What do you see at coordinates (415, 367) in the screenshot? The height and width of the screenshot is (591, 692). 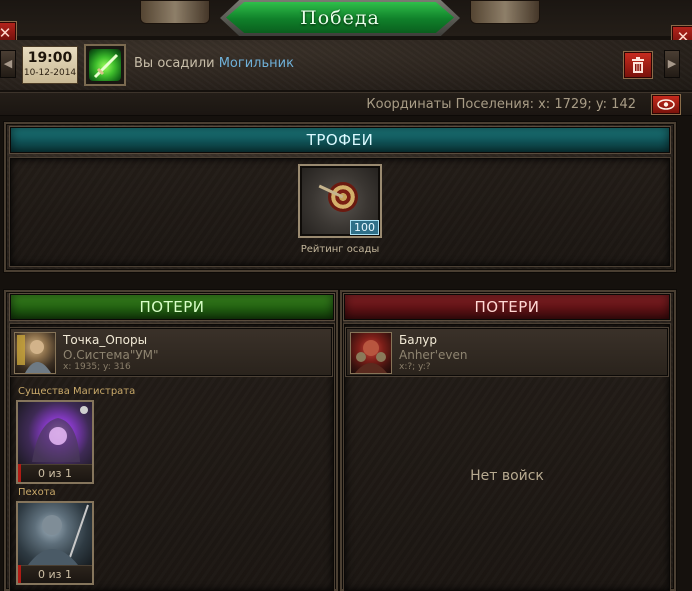 I see `defender-coordinates: x:?; y:?` at bounding box center [415, 367].